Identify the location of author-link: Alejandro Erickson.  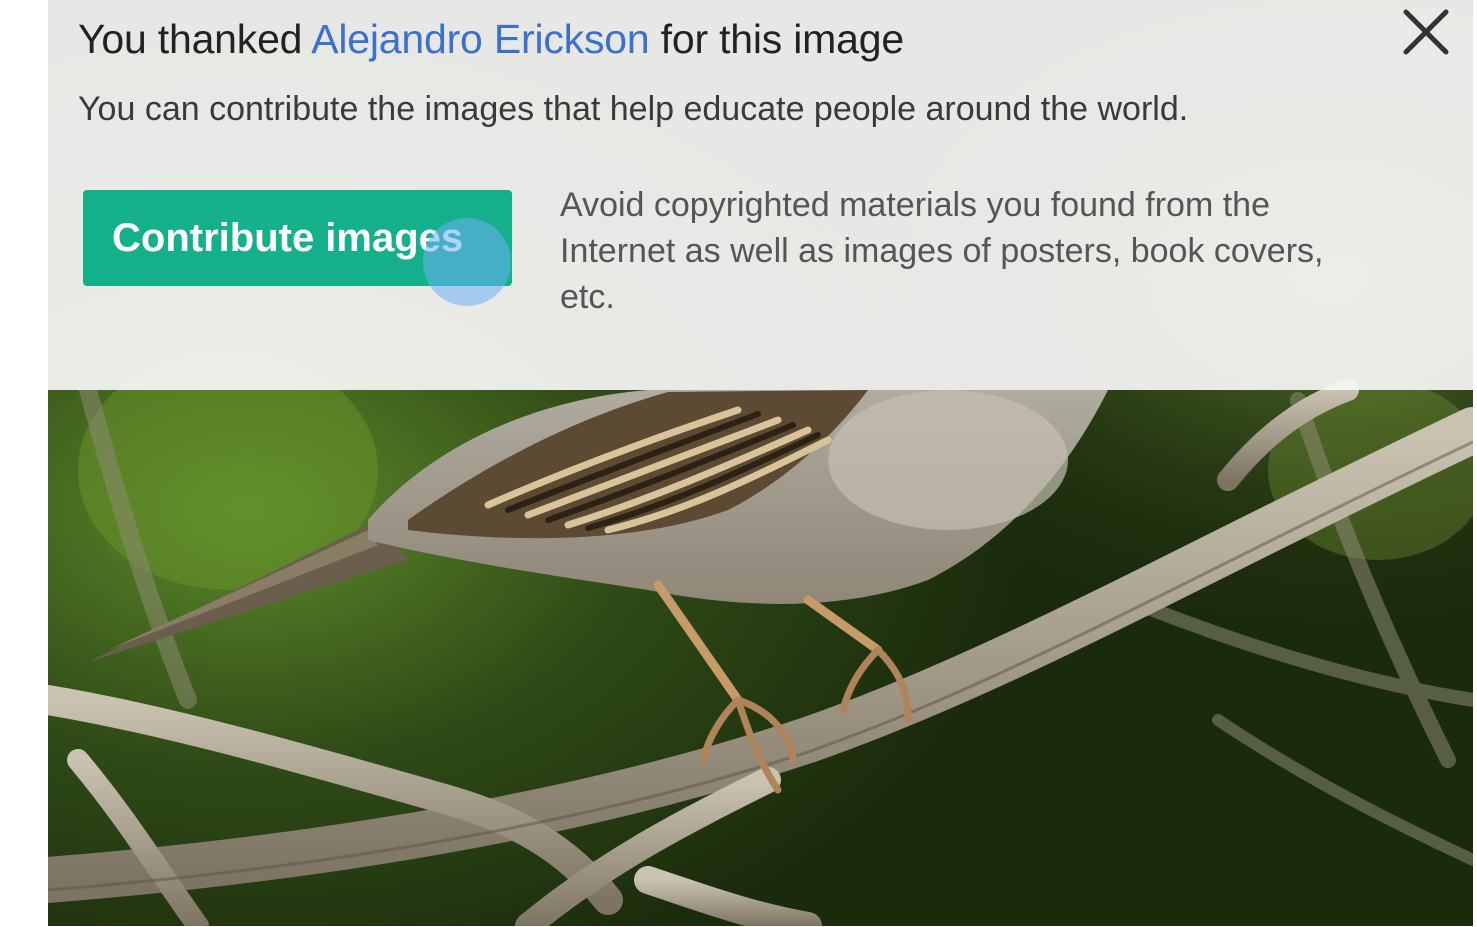
(480, 39).